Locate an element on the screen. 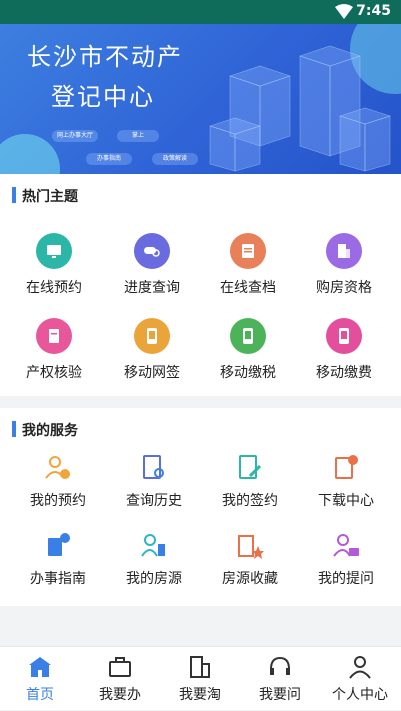 Image resolution: width=401 pixels, height=711 pixels. building-star-icon is located at coordinates (251, 547).